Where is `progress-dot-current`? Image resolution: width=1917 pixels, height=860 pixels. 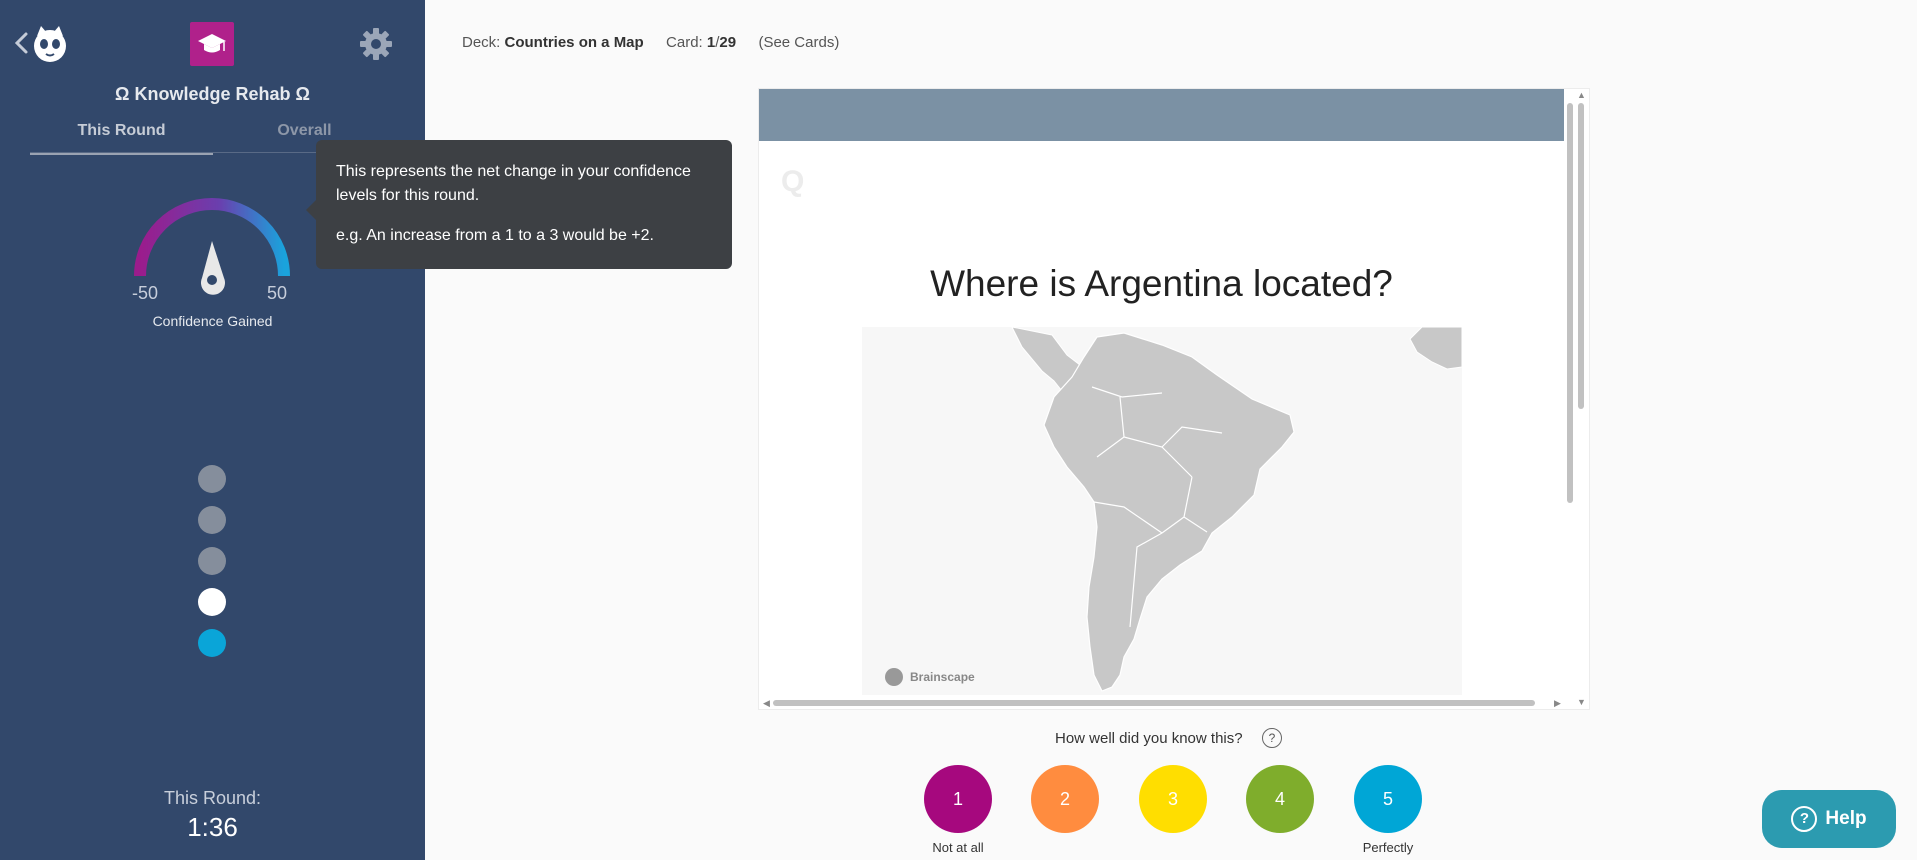
progress-dot-current is located at coordinates (212, 643).